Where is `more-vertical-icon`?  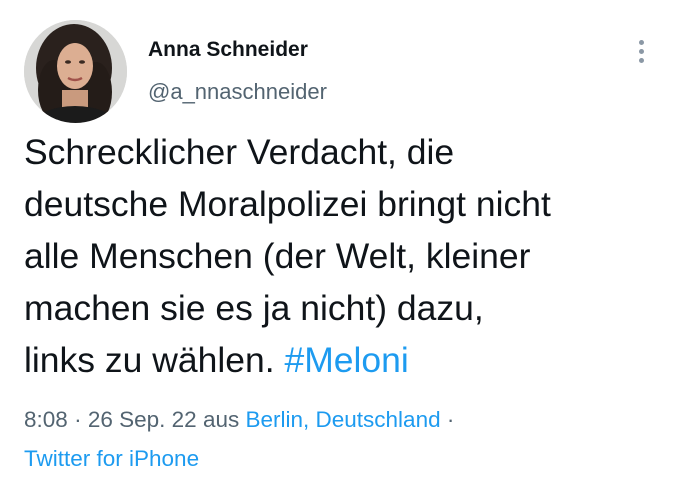 more-vertical-icon is located at coordinates (642, 52).